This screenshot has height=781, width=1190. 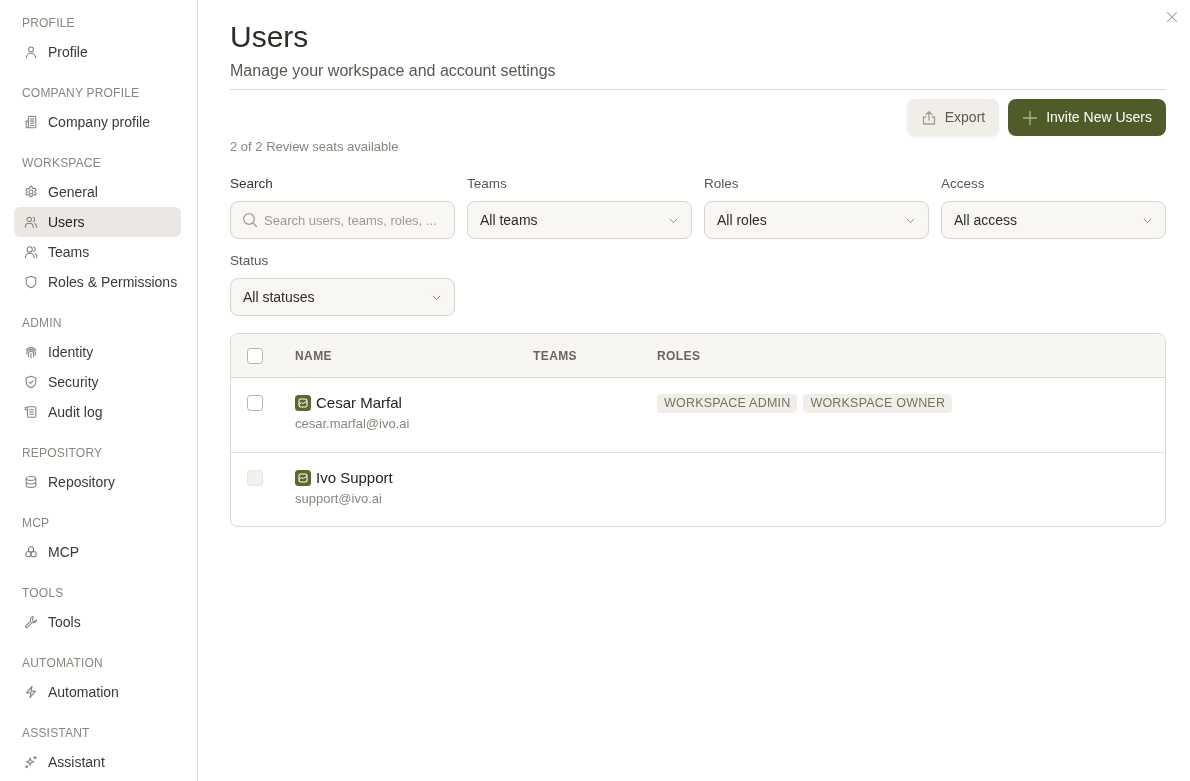 What do you see at coordinates (1053, 220) in the screenshot?
I see `filter-dropdown: All access` at bounding box center [1053, 220].